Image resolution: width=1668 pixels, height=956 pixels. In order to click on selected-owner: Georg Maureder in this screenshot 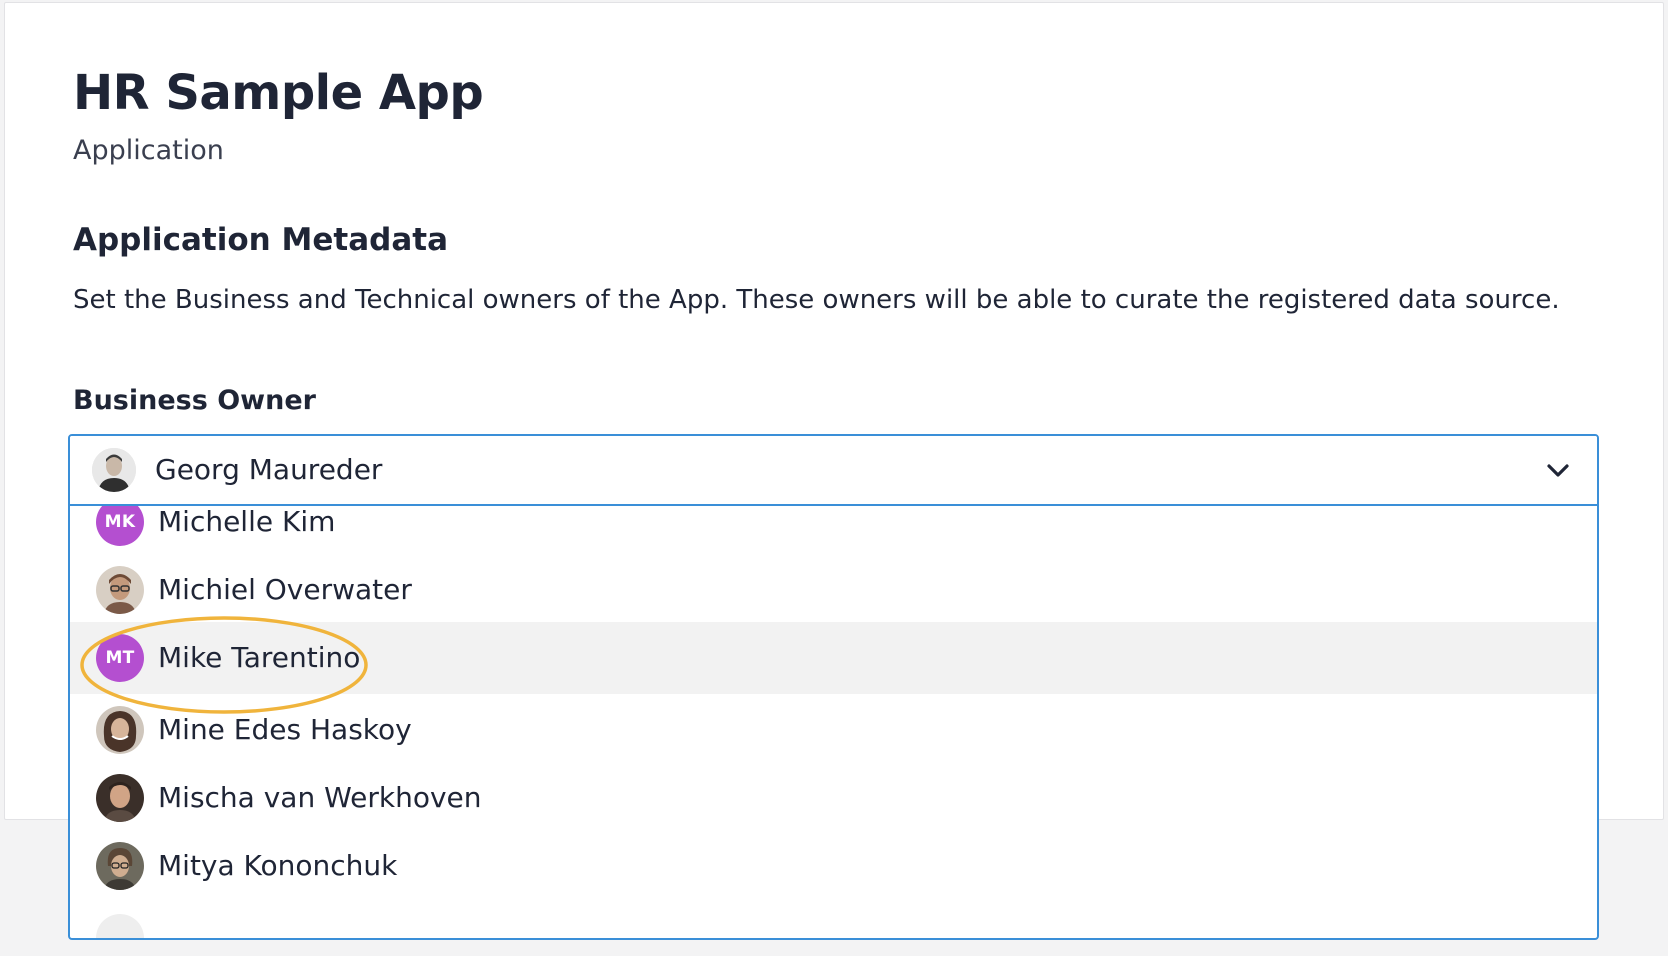, I will do `click(269, 469)`.